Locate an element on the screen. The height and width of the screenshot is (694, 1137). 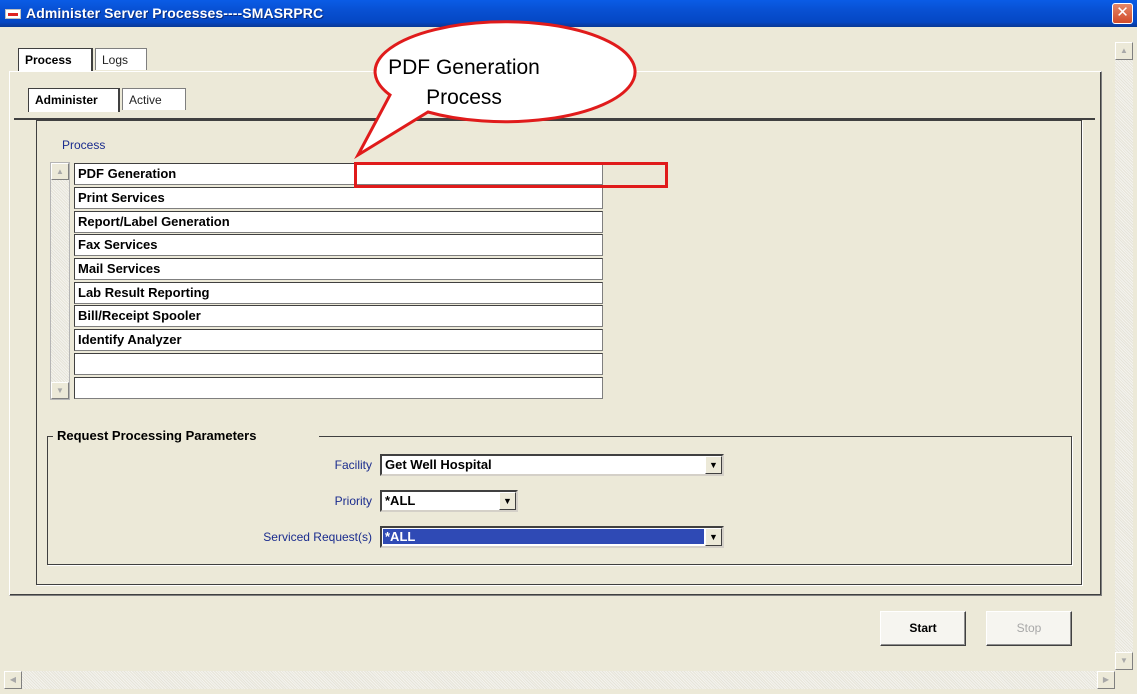
vertical-scrollbar: ▲ ▼ is located at coordinates (1124, 356).